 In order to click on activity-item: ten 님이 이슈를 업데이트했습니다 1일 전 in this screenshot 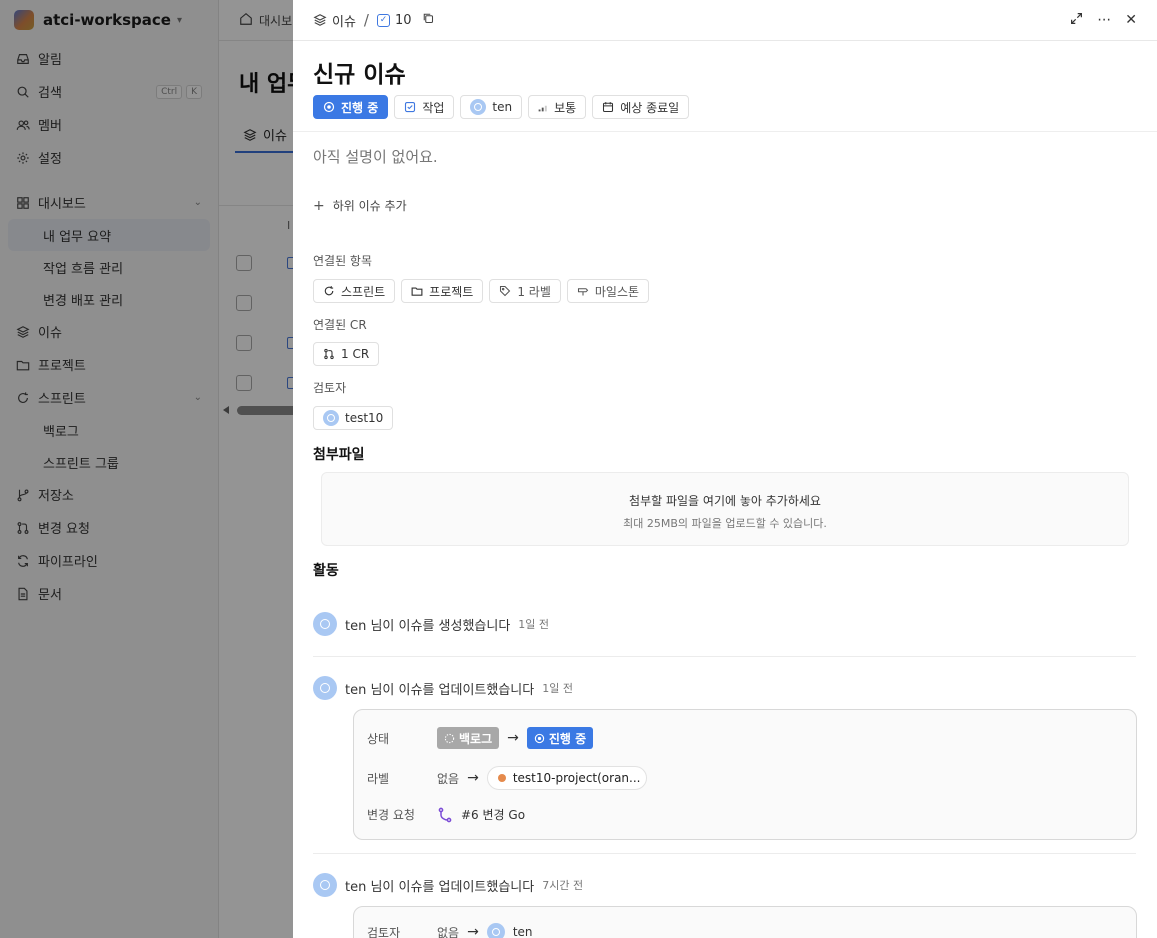, I will do `click(443, 688)`.